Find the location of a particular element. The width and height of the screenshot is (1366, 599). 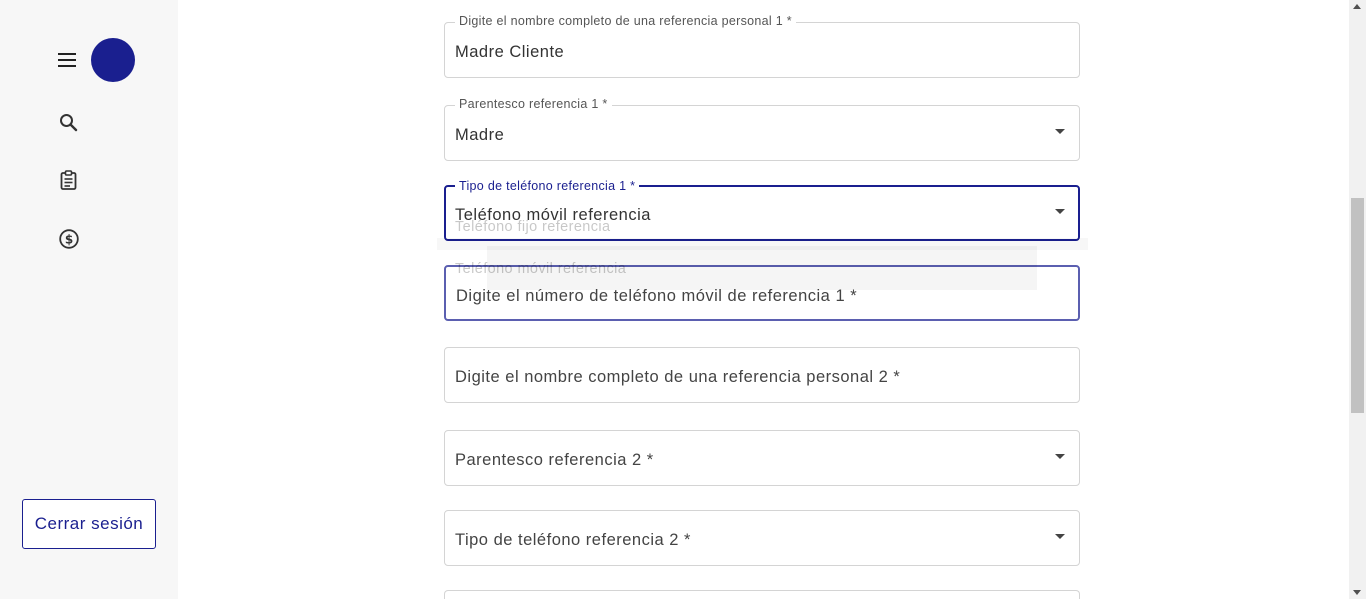

ref2-relationship-placeholder: Parentesco referencia 2 * is located at coordinates (554, 460).